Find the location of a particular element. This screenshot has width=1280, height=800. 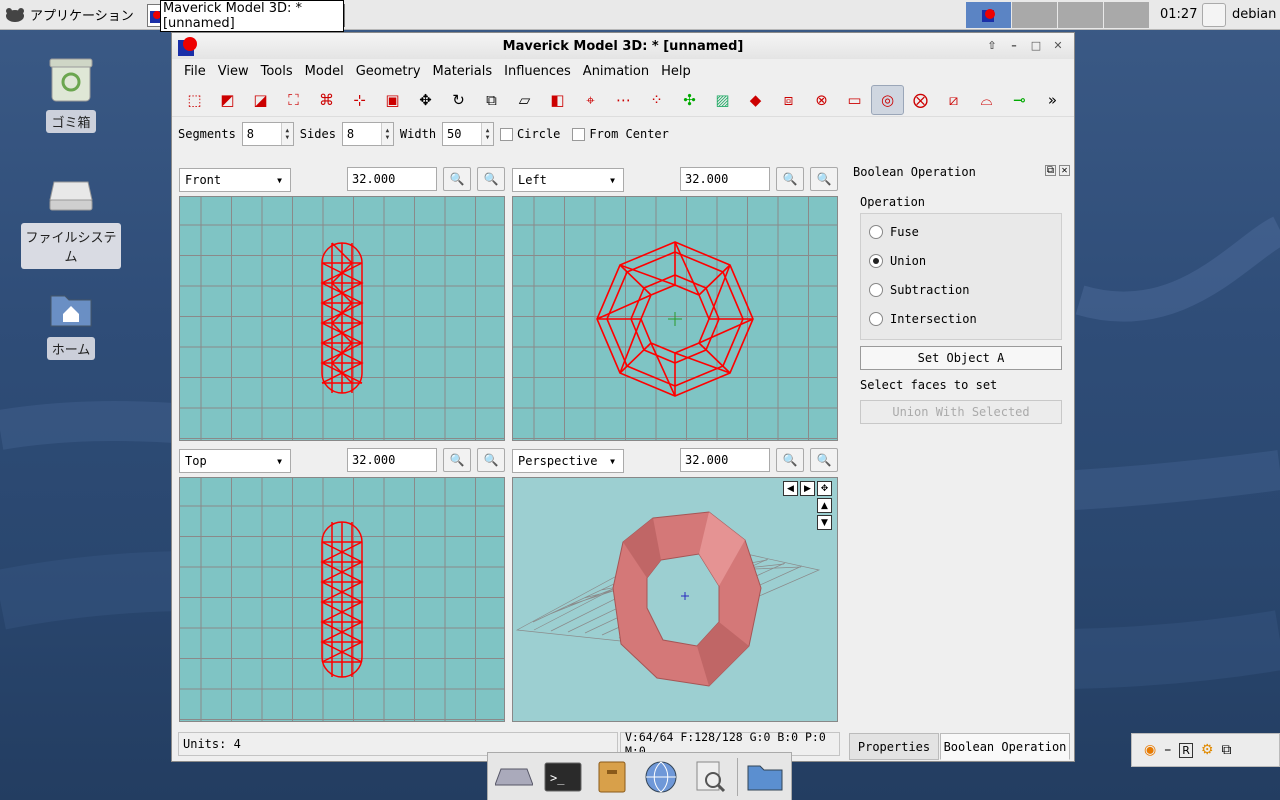

terminal-icon: >_ is located at coordinates (562, 777).